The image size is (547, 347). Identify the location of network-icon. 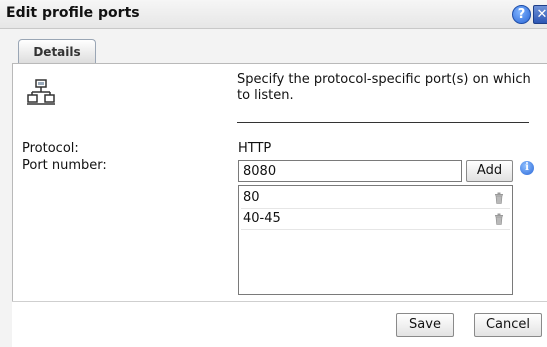
(41, 92).